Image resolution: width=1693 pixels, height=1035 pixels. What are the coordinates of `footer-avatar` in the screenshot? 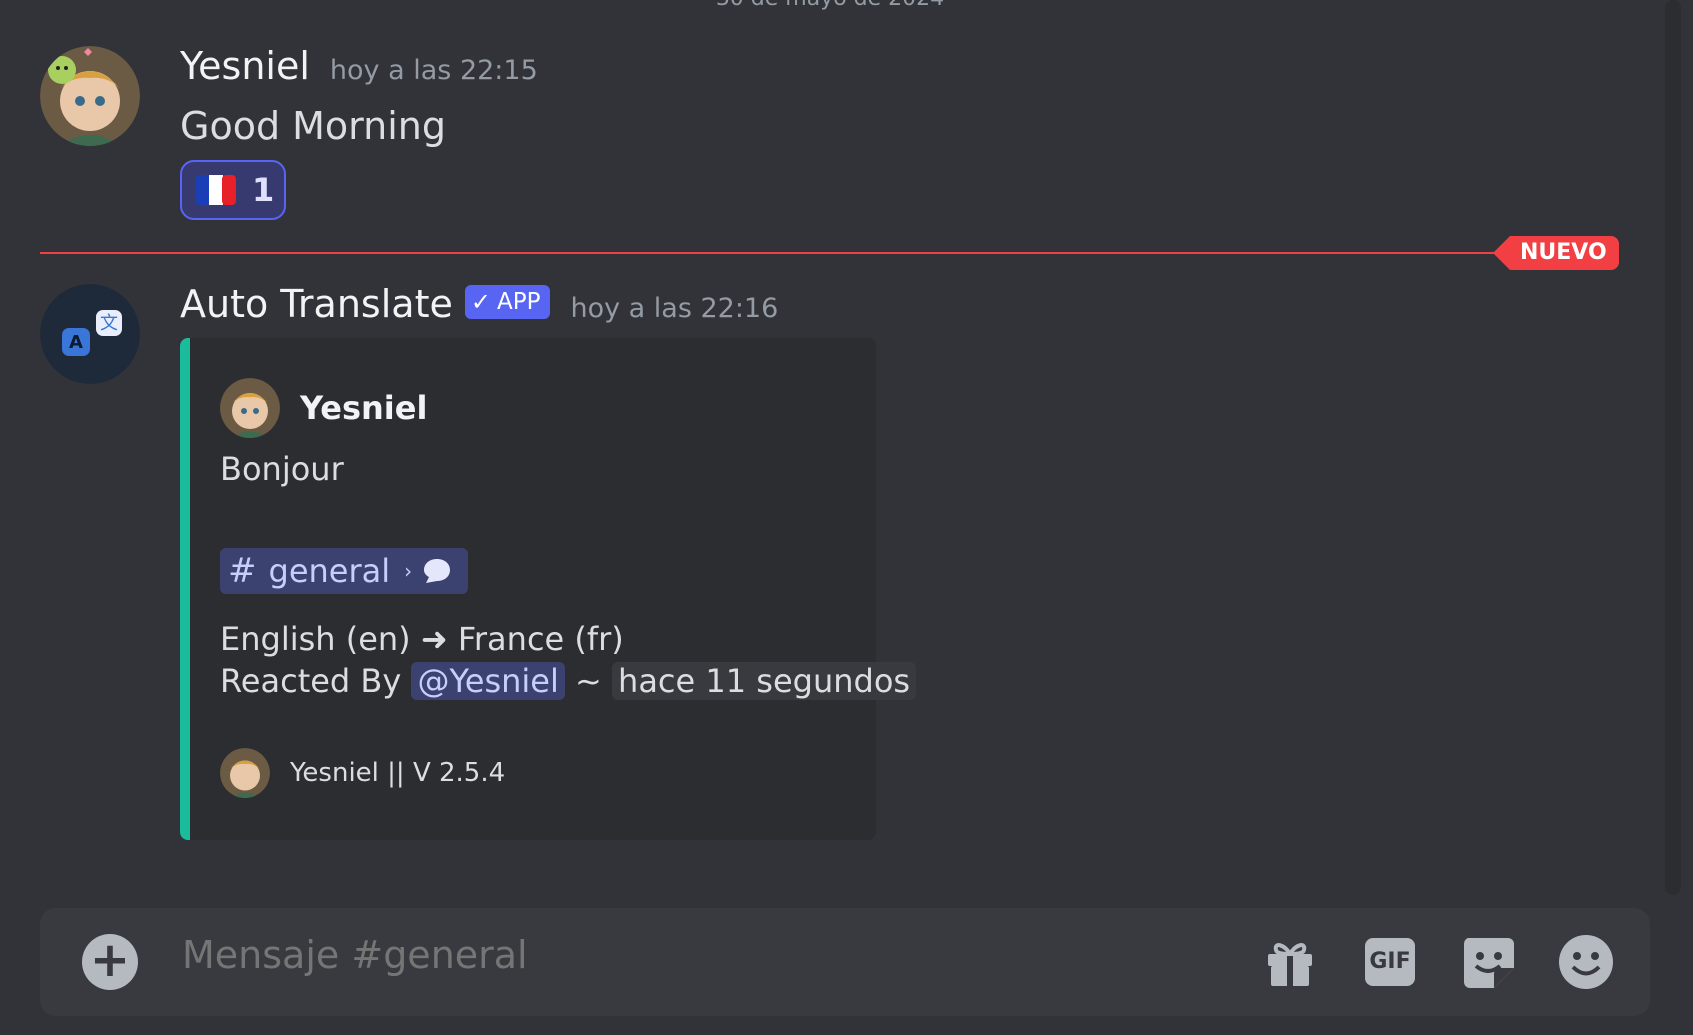 It's located at (245, 773).